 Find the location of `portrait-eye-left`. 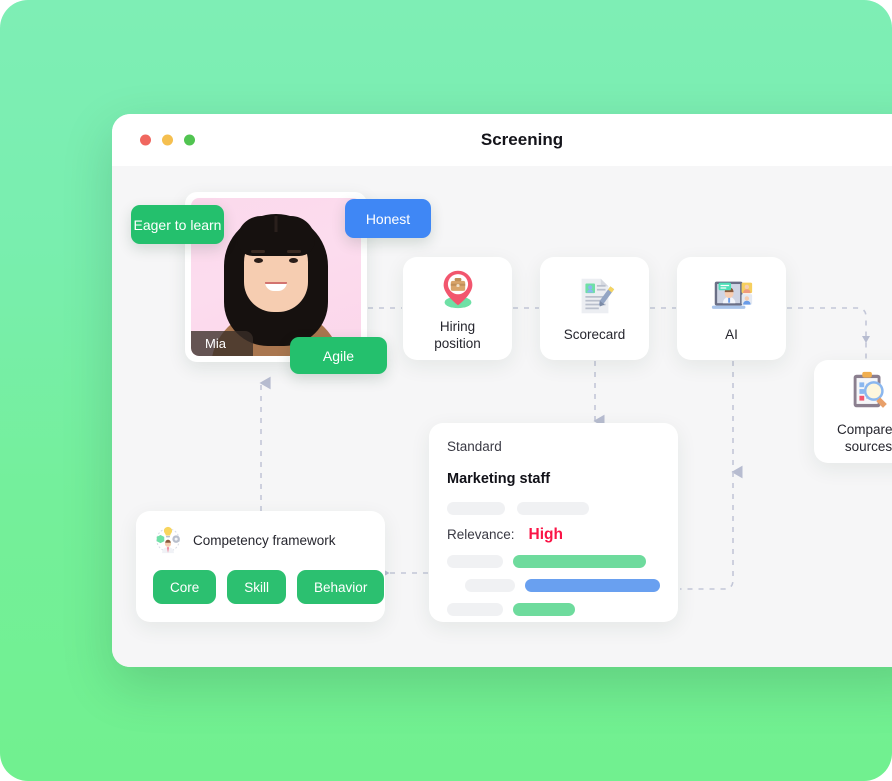

portrait-eye-left is located at coordinates (258, 260).